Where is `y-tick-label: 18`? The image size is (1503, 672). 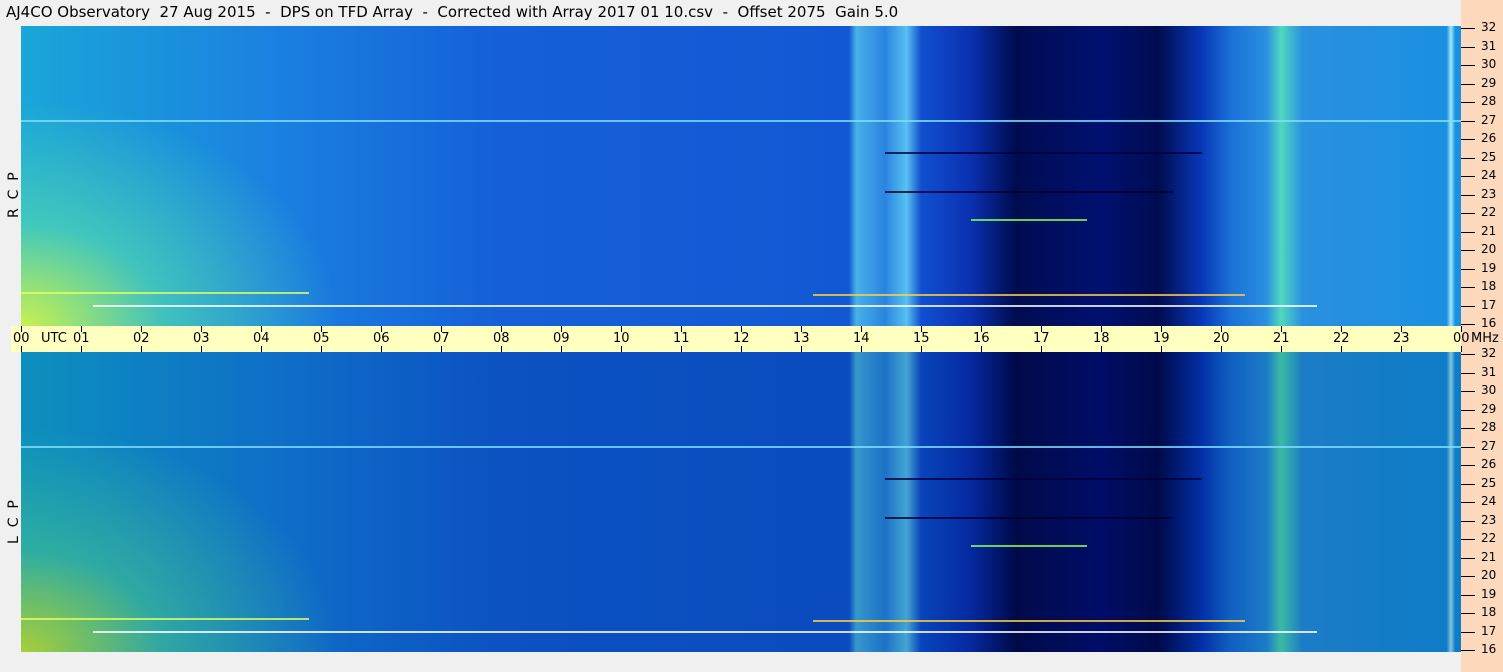 y-tick-label: 18 is located at coordinates (1489, 612).